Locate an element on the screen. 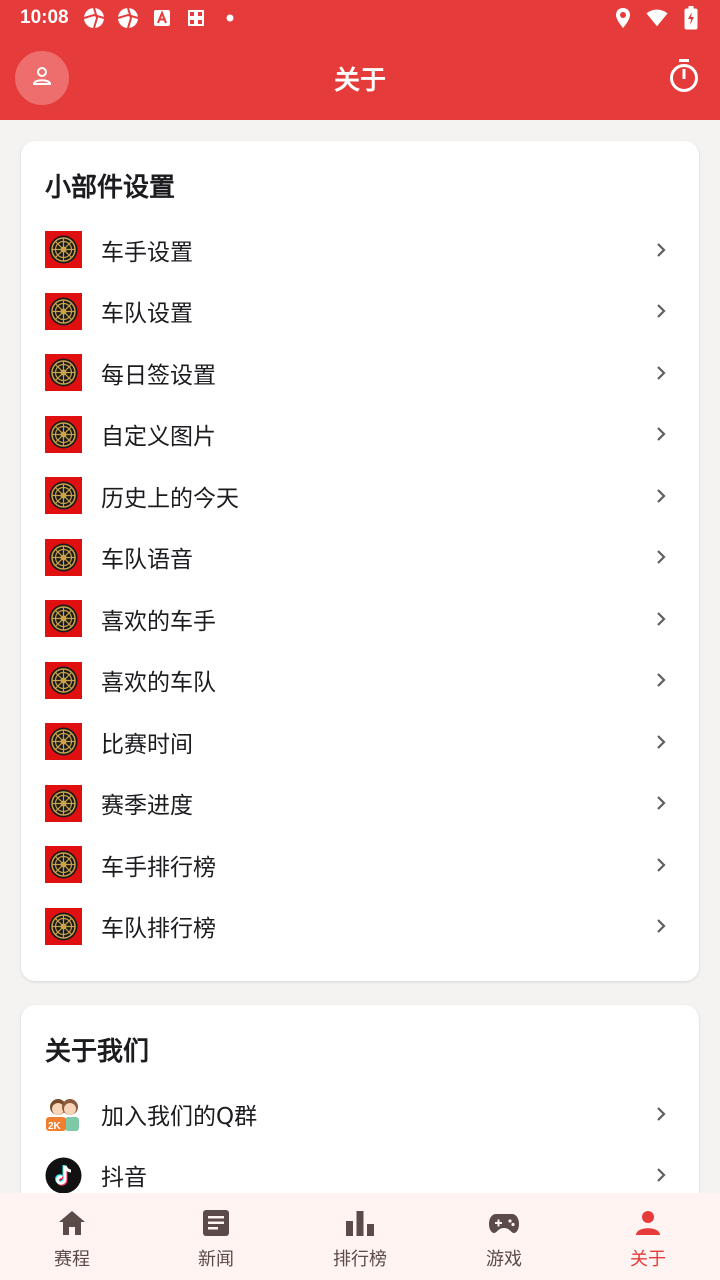  app-bar: 关于 is located at coordinates (360, 78).